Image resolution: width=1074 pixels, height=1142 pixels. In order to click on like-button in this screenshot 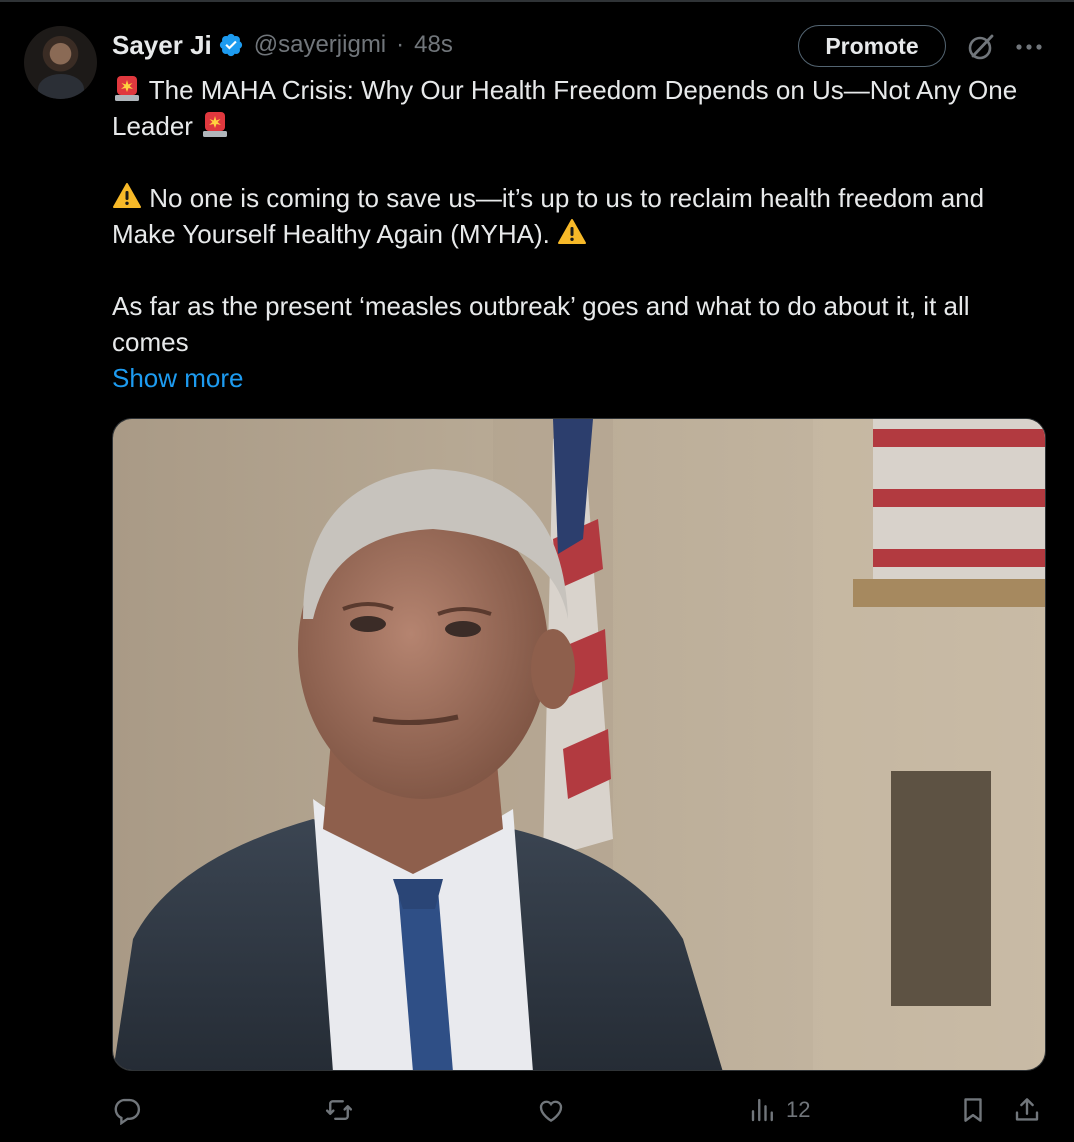, I will do `click(551, 1110)`.